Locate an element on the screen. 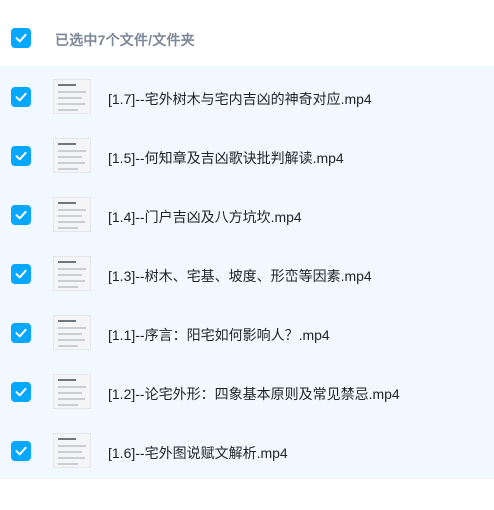  file-name: [1.7]--宅外树木与宅内吉凶的神奇对应.mp4 is located at coordinates (240, 99).